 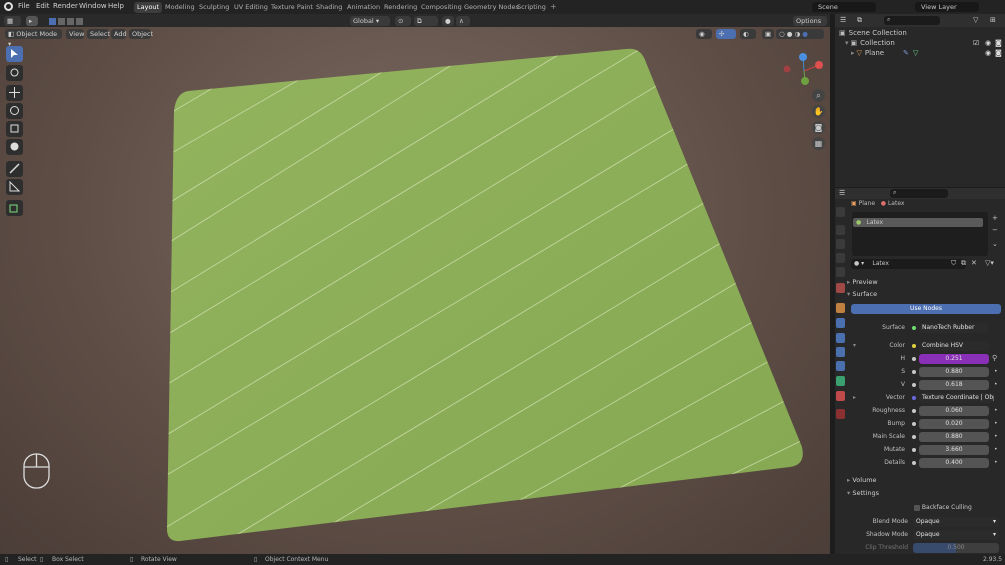 What do you see at coordinates (292, 7) in the screenshot?
I see `tab-texture-paint: Texture Paint` at bounding box center [292, 7].